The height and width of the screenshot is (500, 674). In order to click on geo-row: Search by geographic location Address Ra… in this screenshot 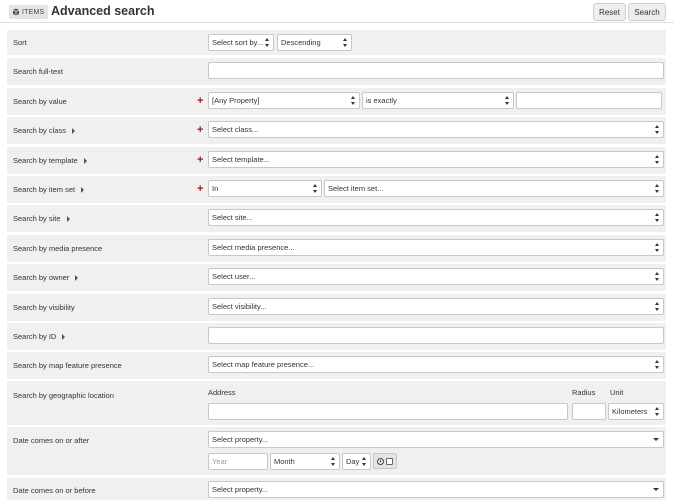, I will do `click(336, 403)`.